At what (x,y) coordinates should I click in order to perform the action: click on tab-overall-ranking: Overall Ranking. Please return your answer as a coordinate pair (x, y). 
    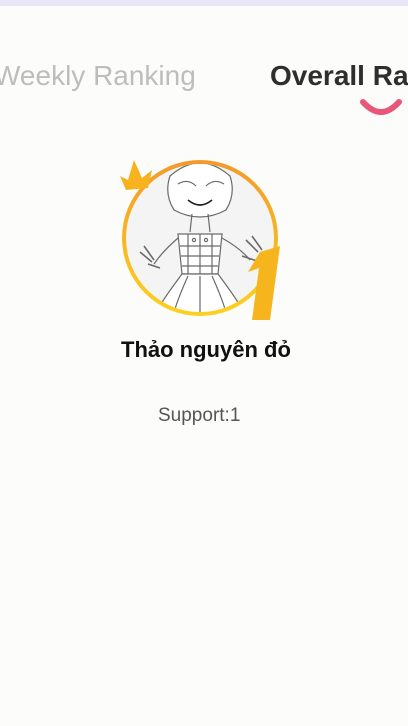
    Looking at the image, I should click on (339, 76).